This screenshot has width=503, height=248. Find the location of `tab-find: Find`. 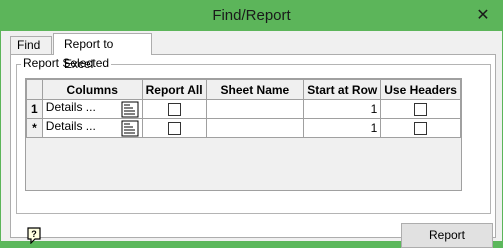

tab-find: Find is located at coordinates (31, 45).